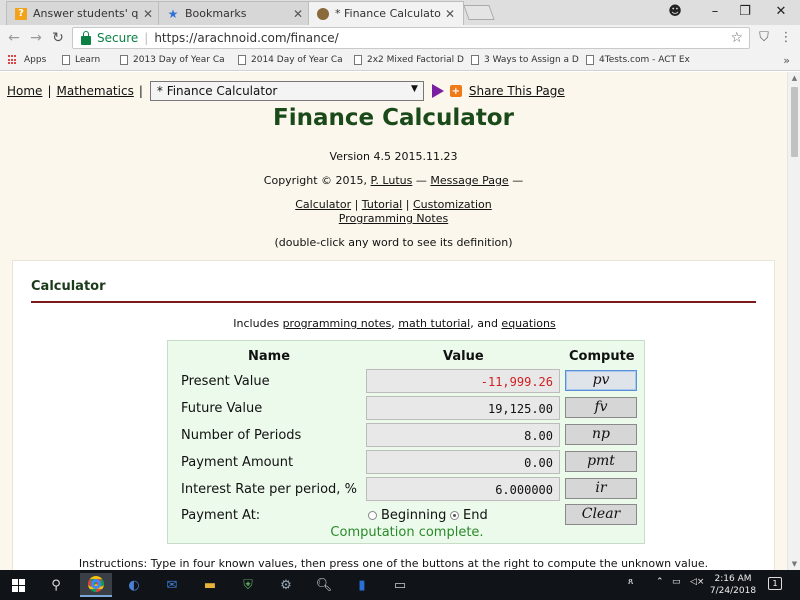 Image resolution: width=800 pixels, height=600 pixels. I want to click on page-scrollbar: ▲ ▼, so click(793, 321).